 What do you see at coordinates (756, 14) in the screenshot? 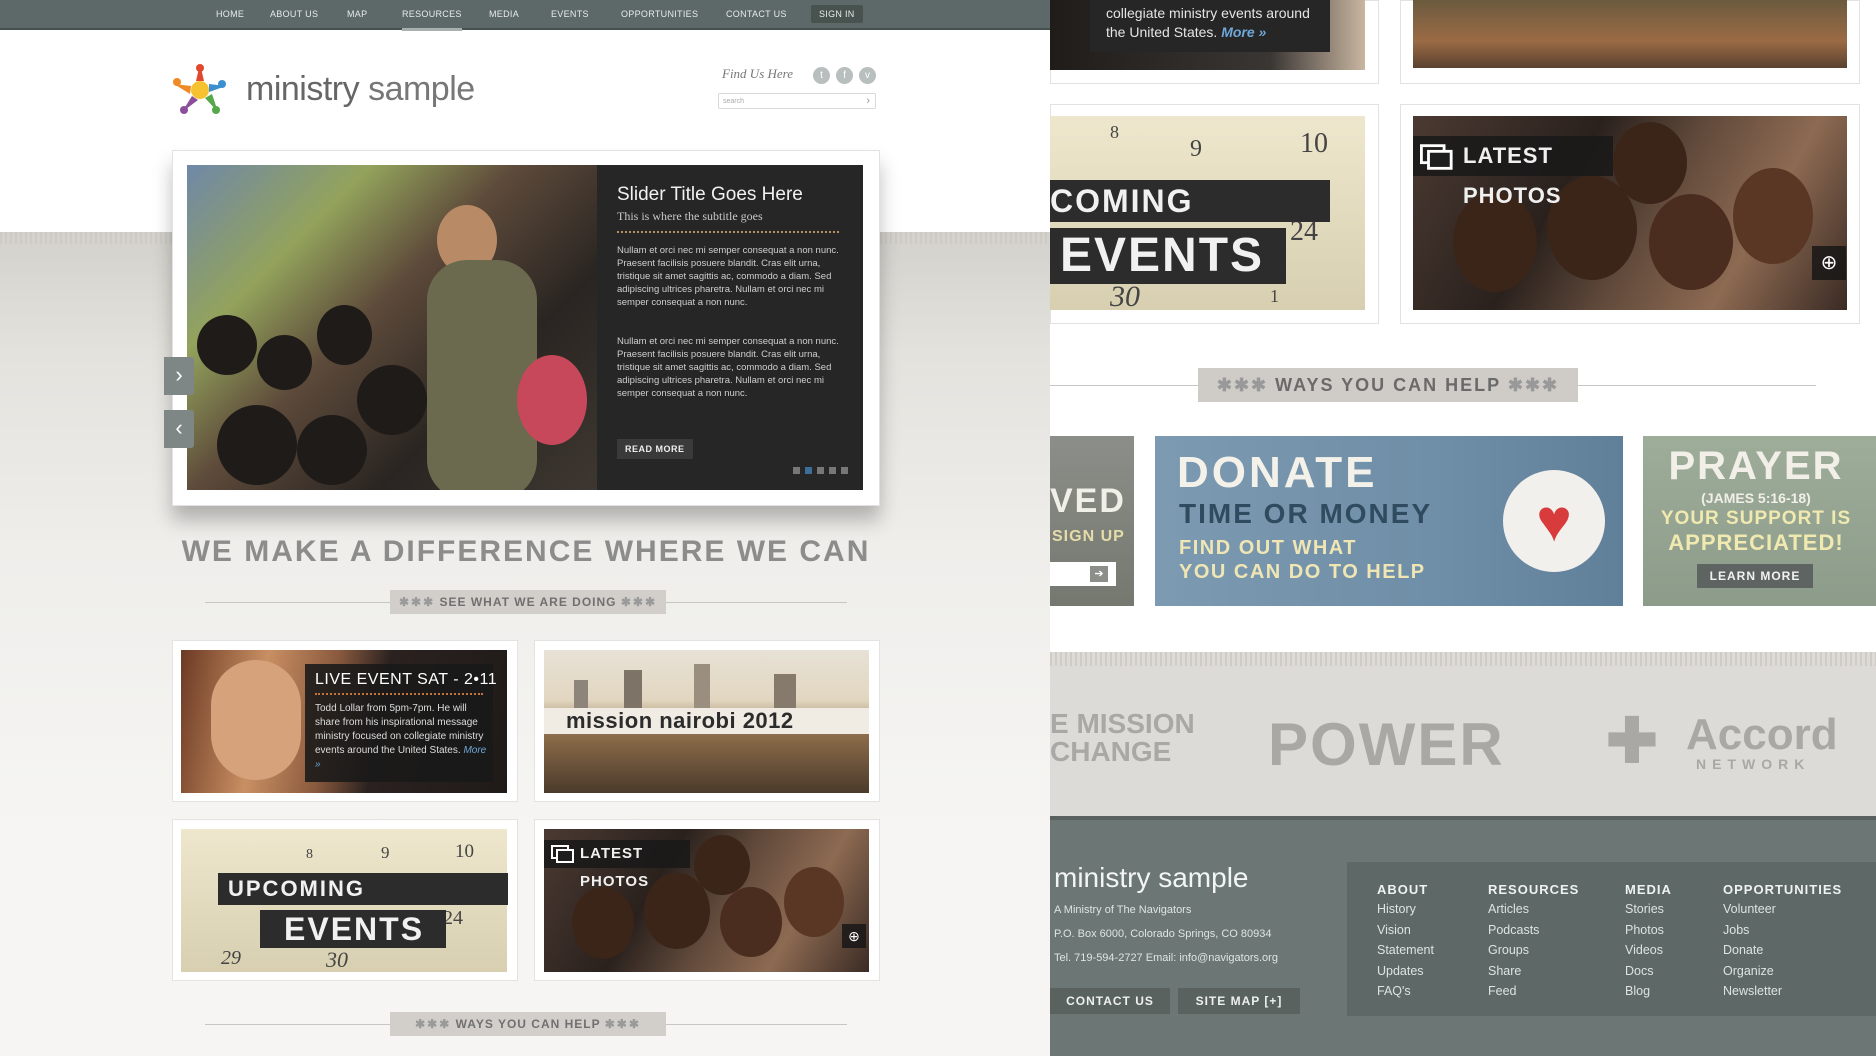
I see `nav-contact-us: CONTACT US` at bounding box center [756, 14].